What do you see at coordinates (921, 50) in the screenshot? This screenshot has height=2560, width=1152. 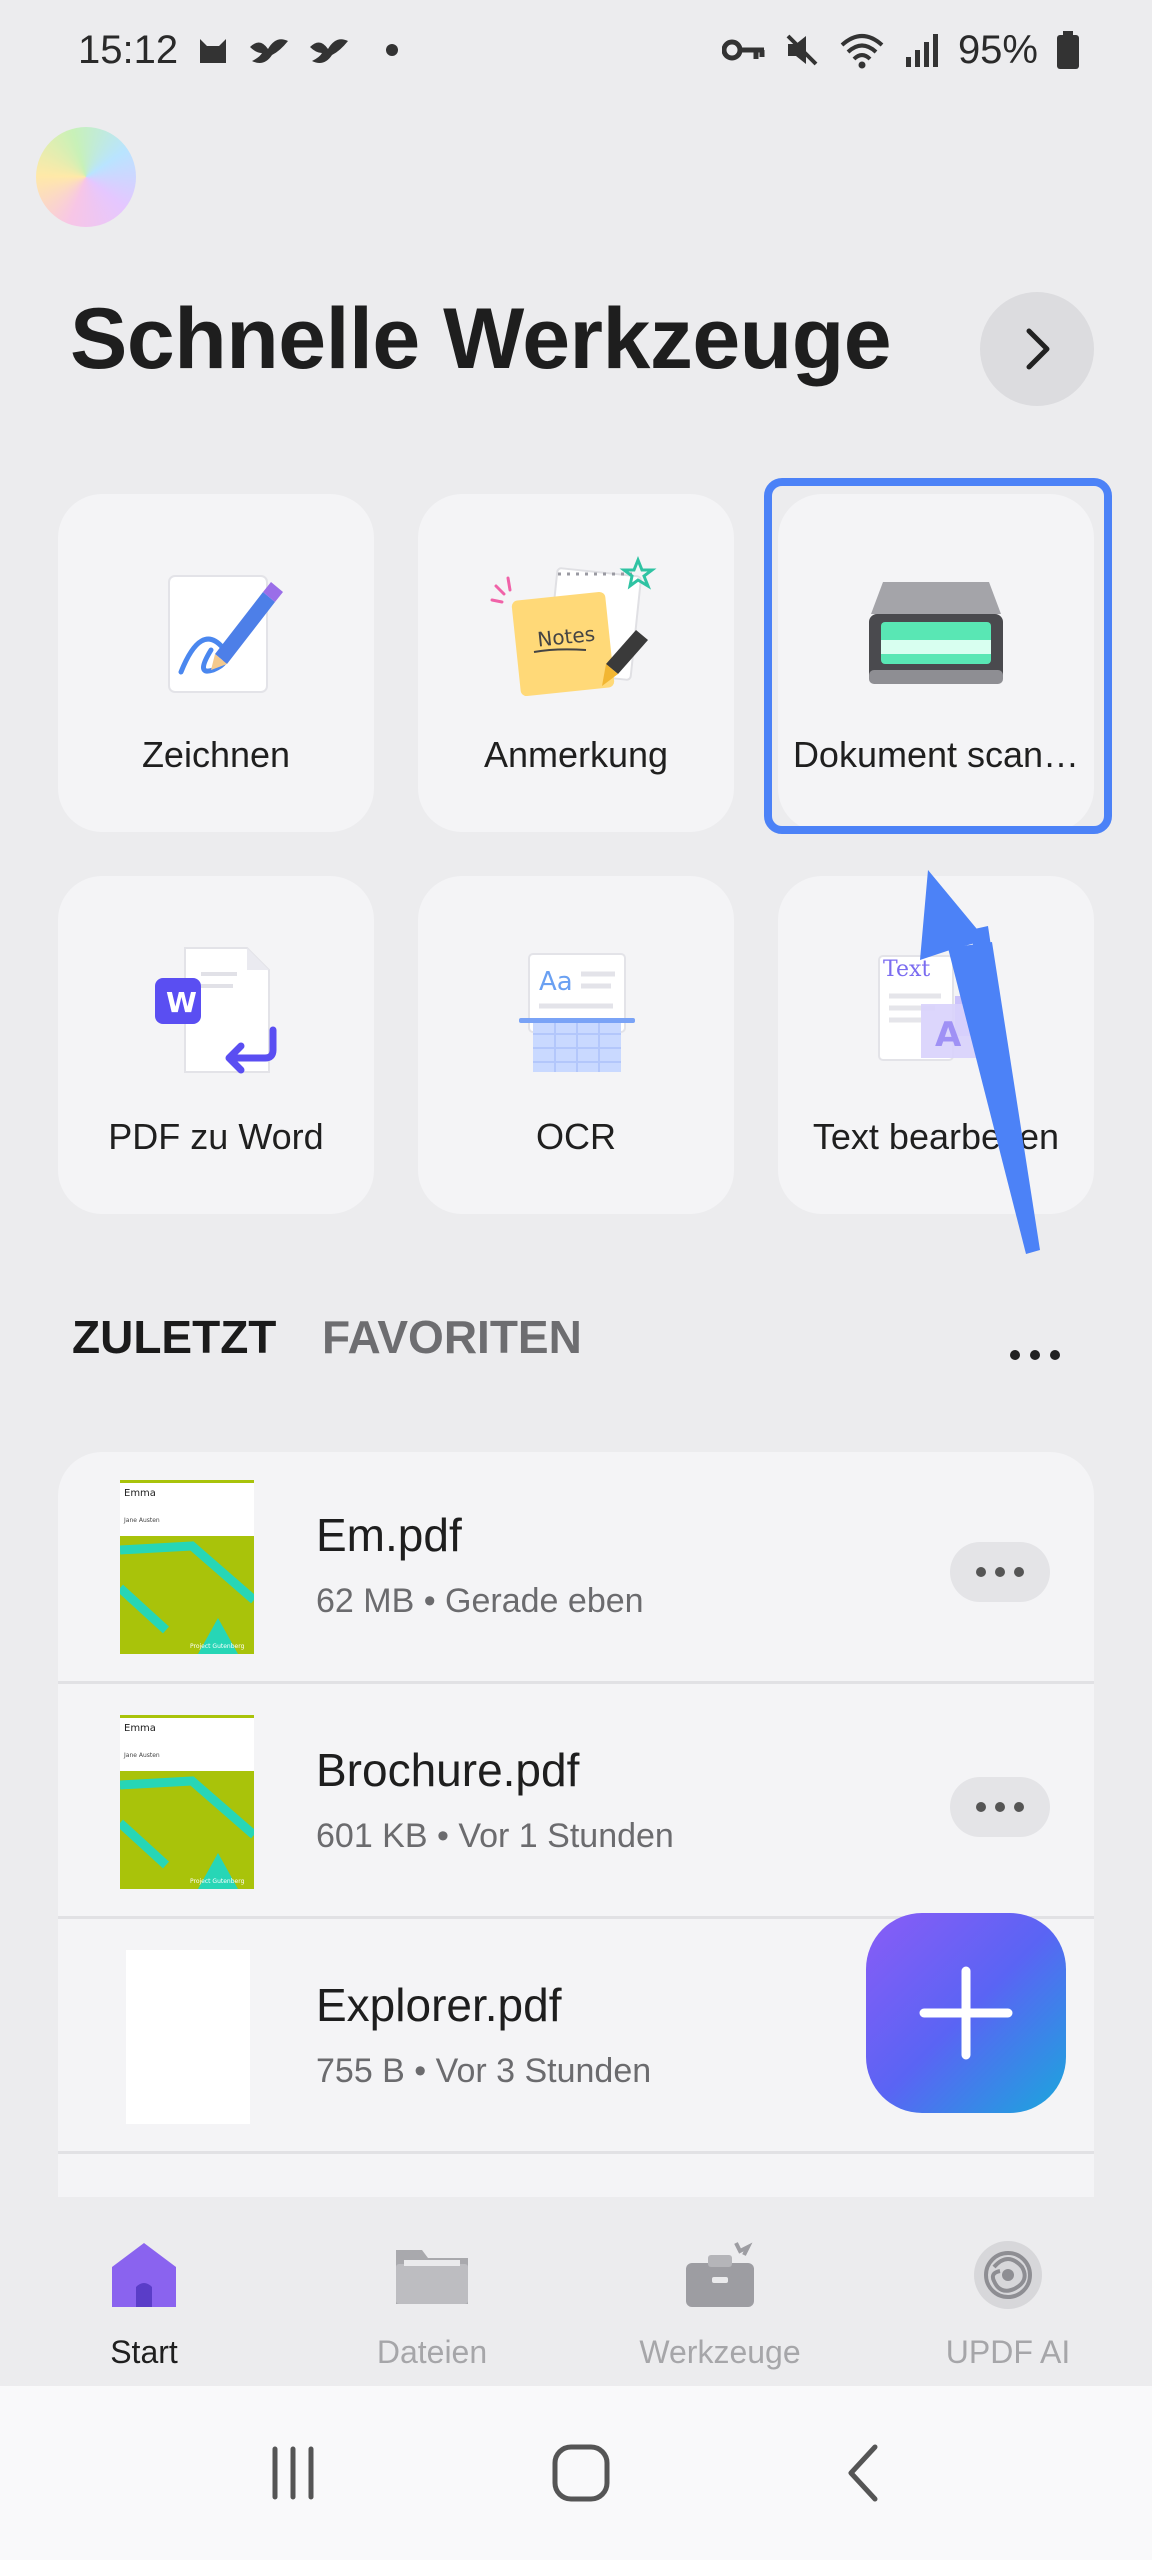 I see `signal-icon` at bounding box center [921, 50].